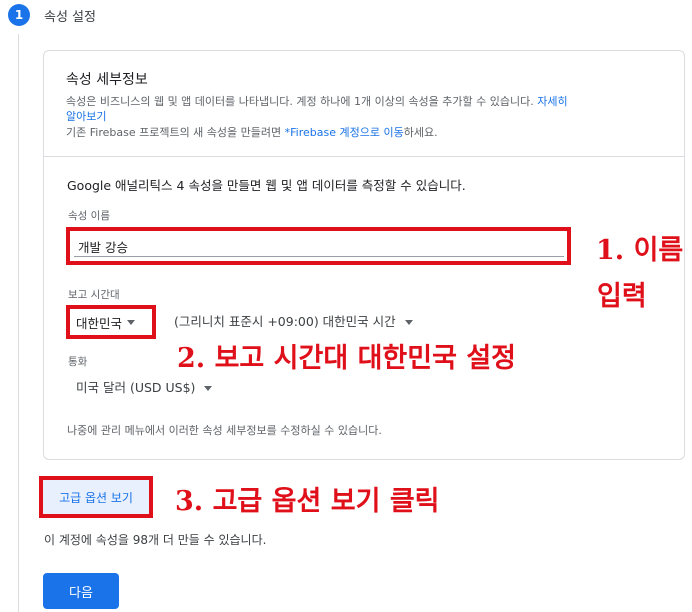 The width and height of the screenshot is (692, 612). Describe the element at coordinates (155, 540) in the screenshot. I see `remaining-properties-text: 이 계정에 속성을 98개 더 만들 수 있습니다.` at that location.